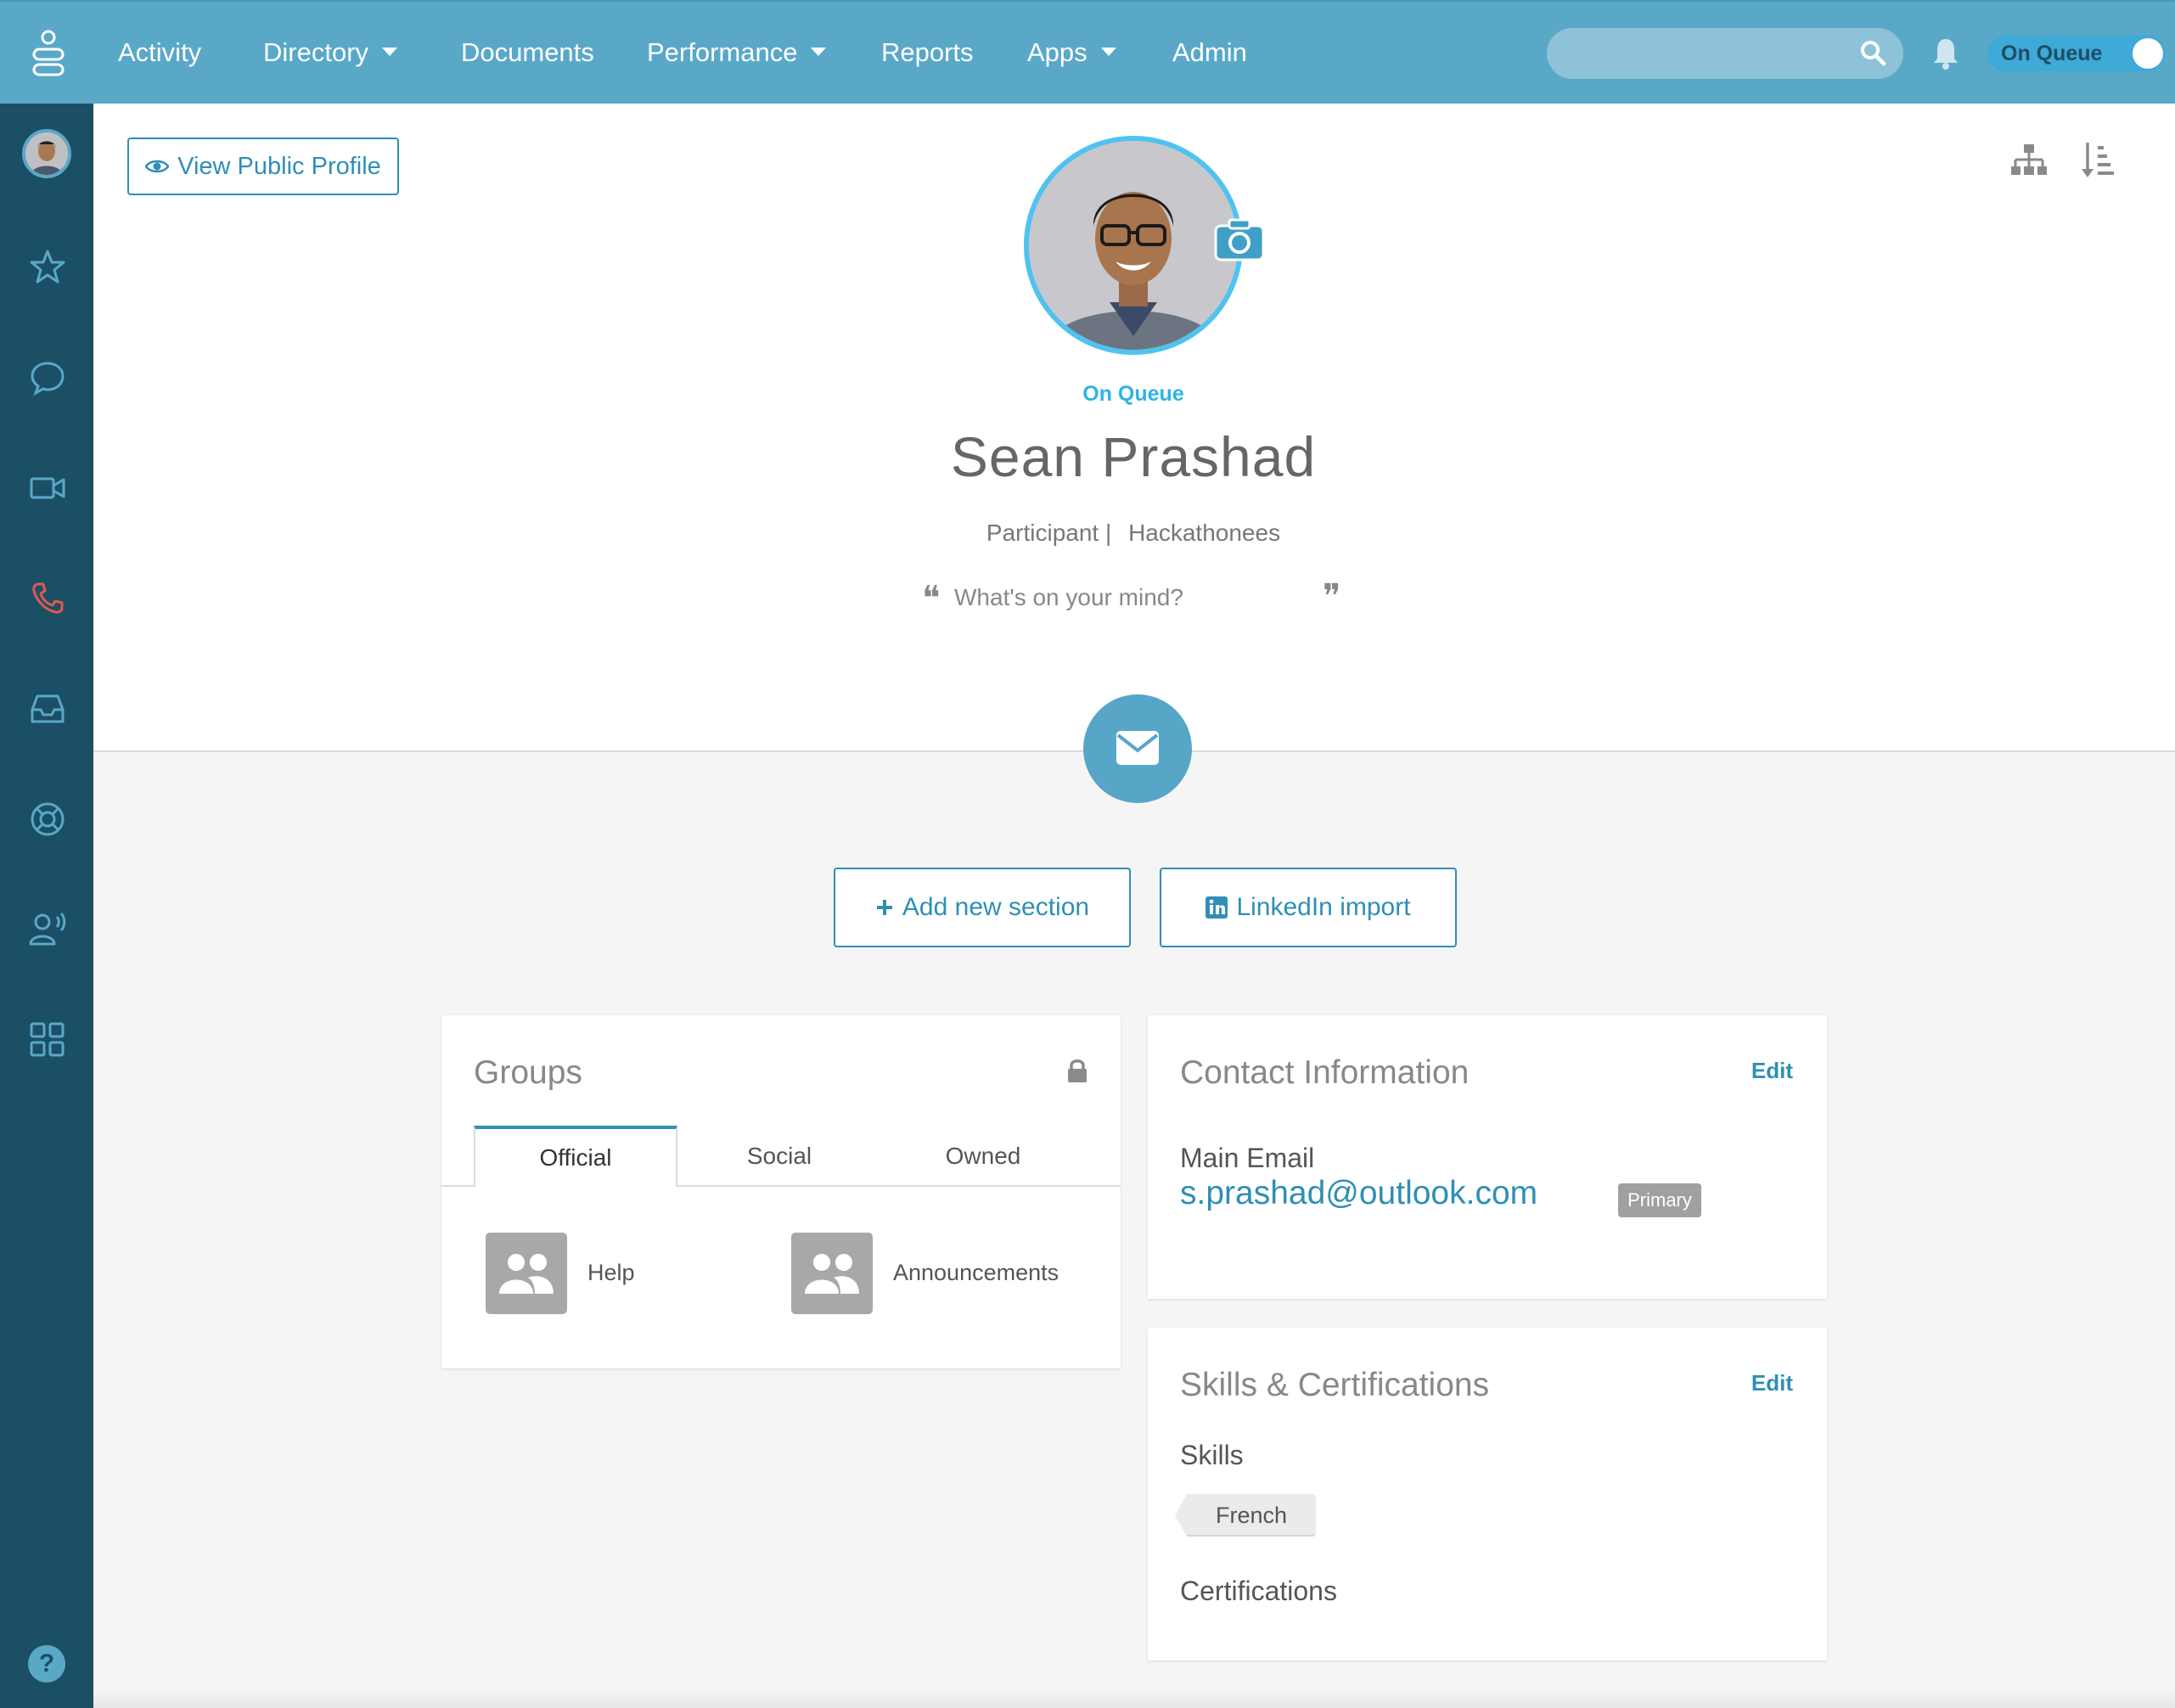 The image size is (2175, 1708). What do you see at coordinates (884, 907) in the screenshot?
I see `plus-icon` at bounding box center [884, 907].